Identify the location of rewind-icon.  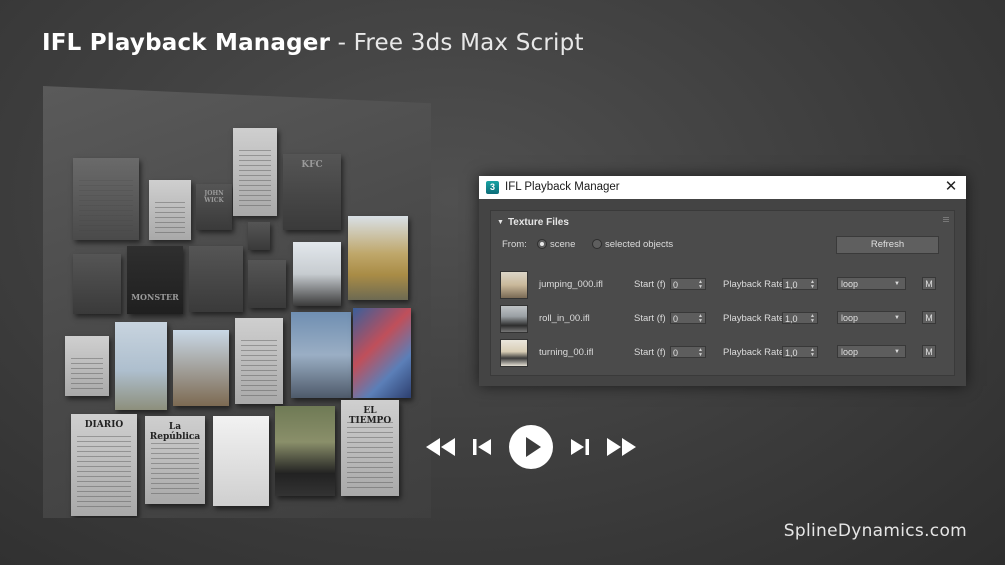
(441, 447).